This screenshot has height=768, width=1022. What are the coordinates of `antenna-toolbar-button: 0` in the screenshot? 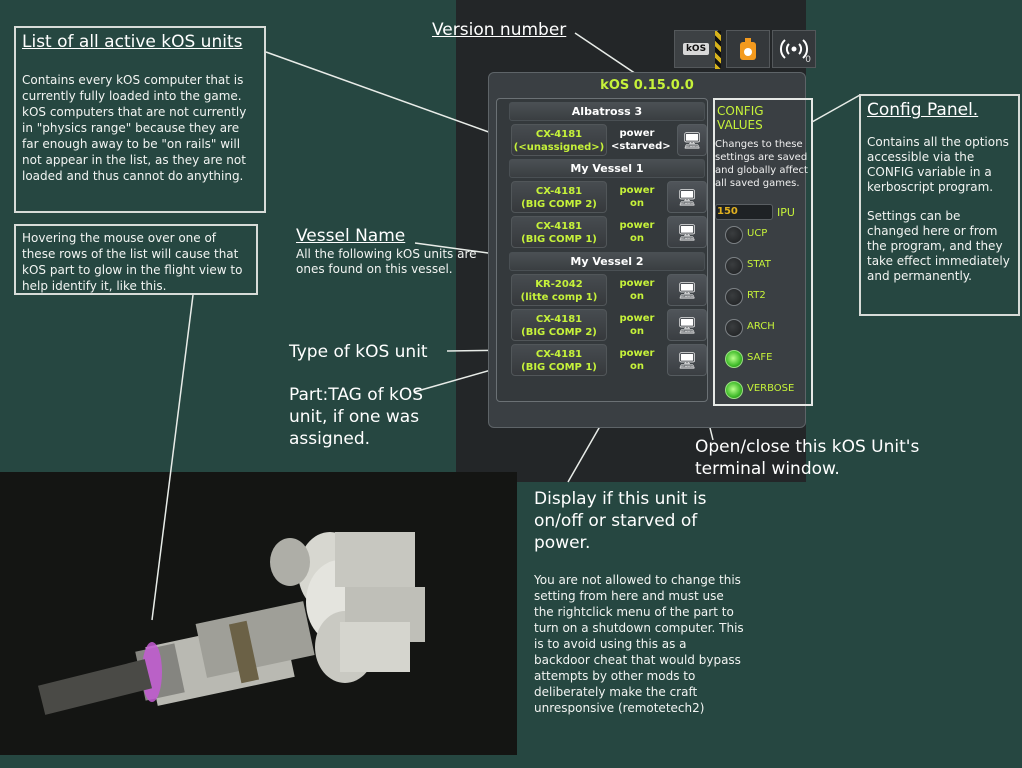 It's located at (794, 49).